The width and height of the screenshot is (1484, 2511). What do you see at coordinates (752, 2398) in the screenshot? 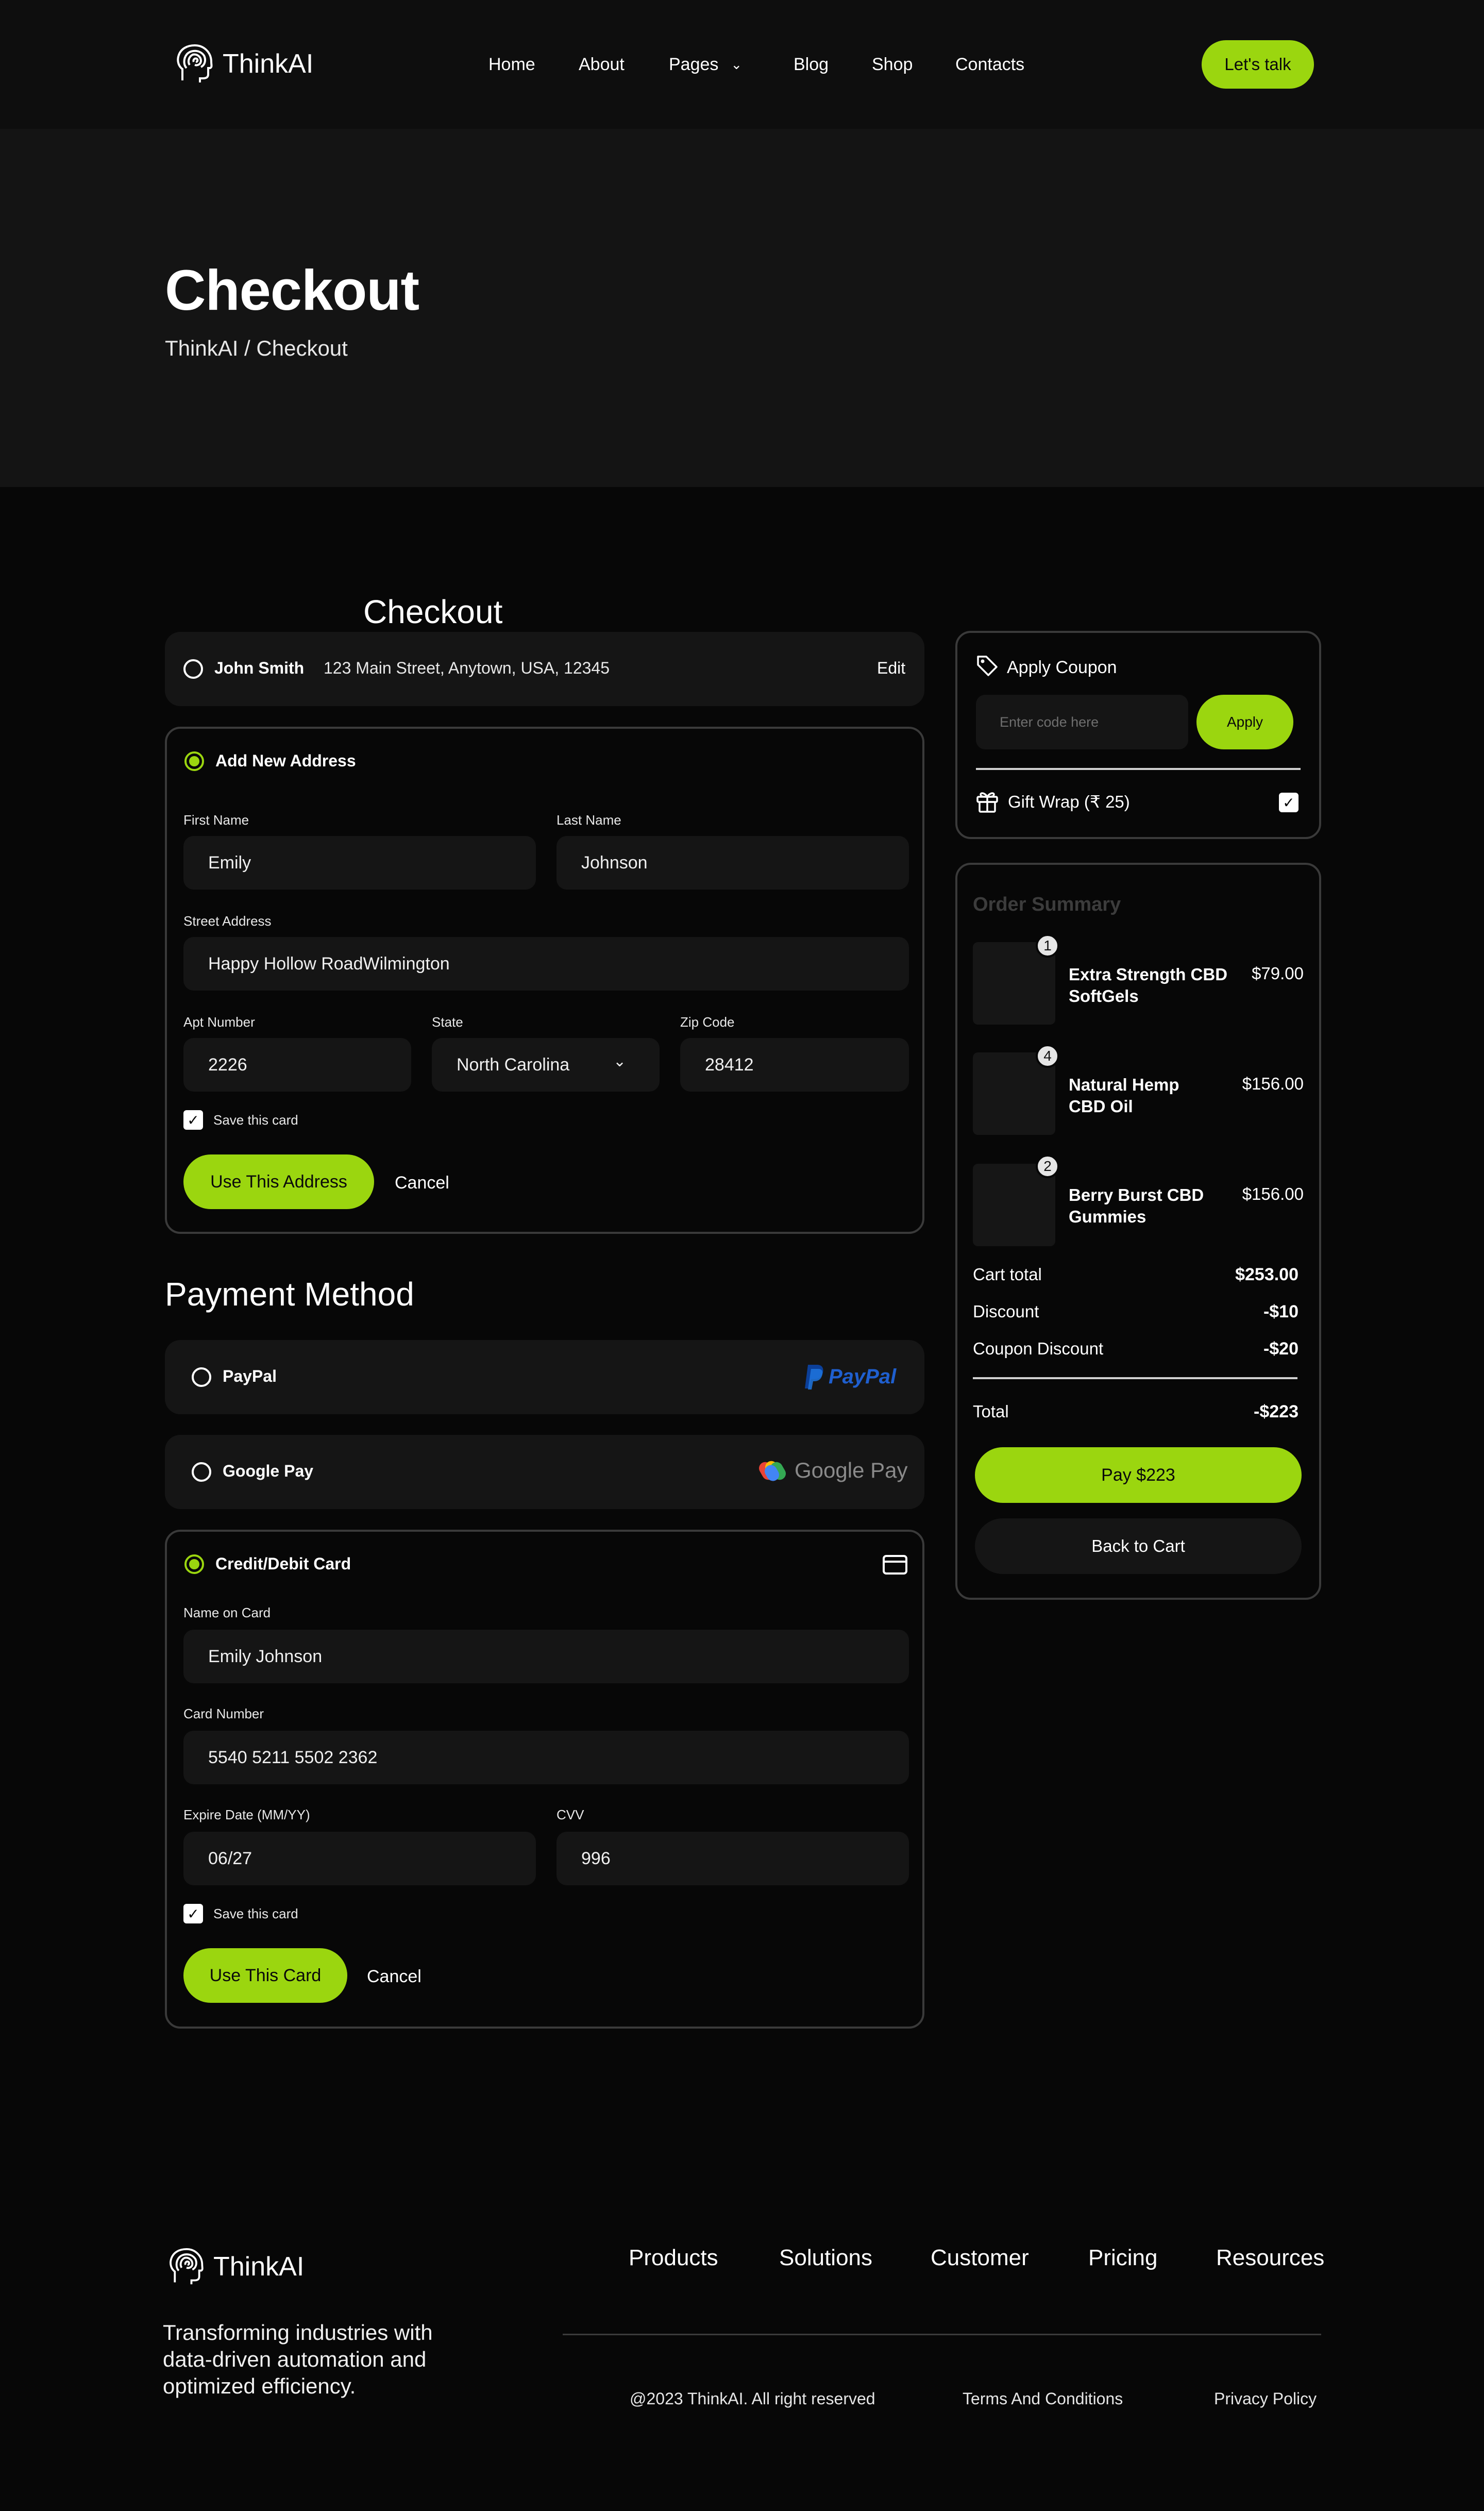
I see `copyright-text: @2023 ThinkAI. All right reserved` at bounding box center [752, 2398].